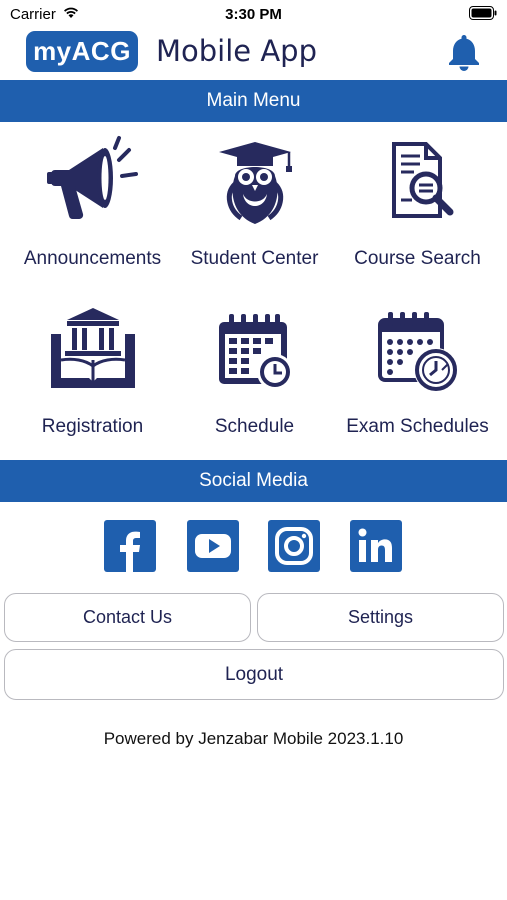 This screenshot has height=900, width=507. I want to click on powered-by-footer: Powered by Jenzabar Mobile 2023.1.10, so click(253, 738).